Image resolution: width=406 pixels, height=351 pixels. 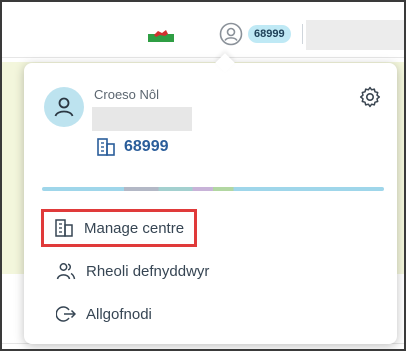 What do you see at coordinates (66, 271) in the screenshot?
I see `users-icon` at bounding box center [66, 271].